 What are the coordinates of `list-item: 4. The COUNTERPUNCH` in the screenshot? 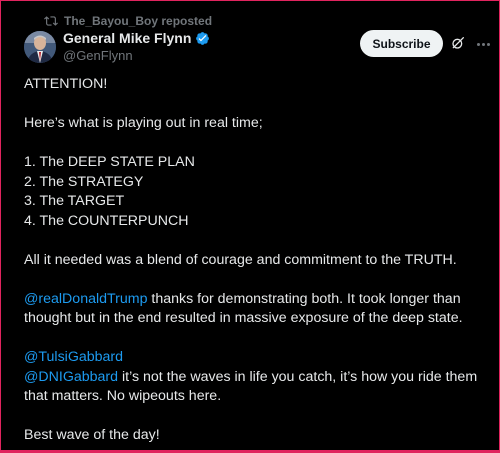 It's located at (106, 220).